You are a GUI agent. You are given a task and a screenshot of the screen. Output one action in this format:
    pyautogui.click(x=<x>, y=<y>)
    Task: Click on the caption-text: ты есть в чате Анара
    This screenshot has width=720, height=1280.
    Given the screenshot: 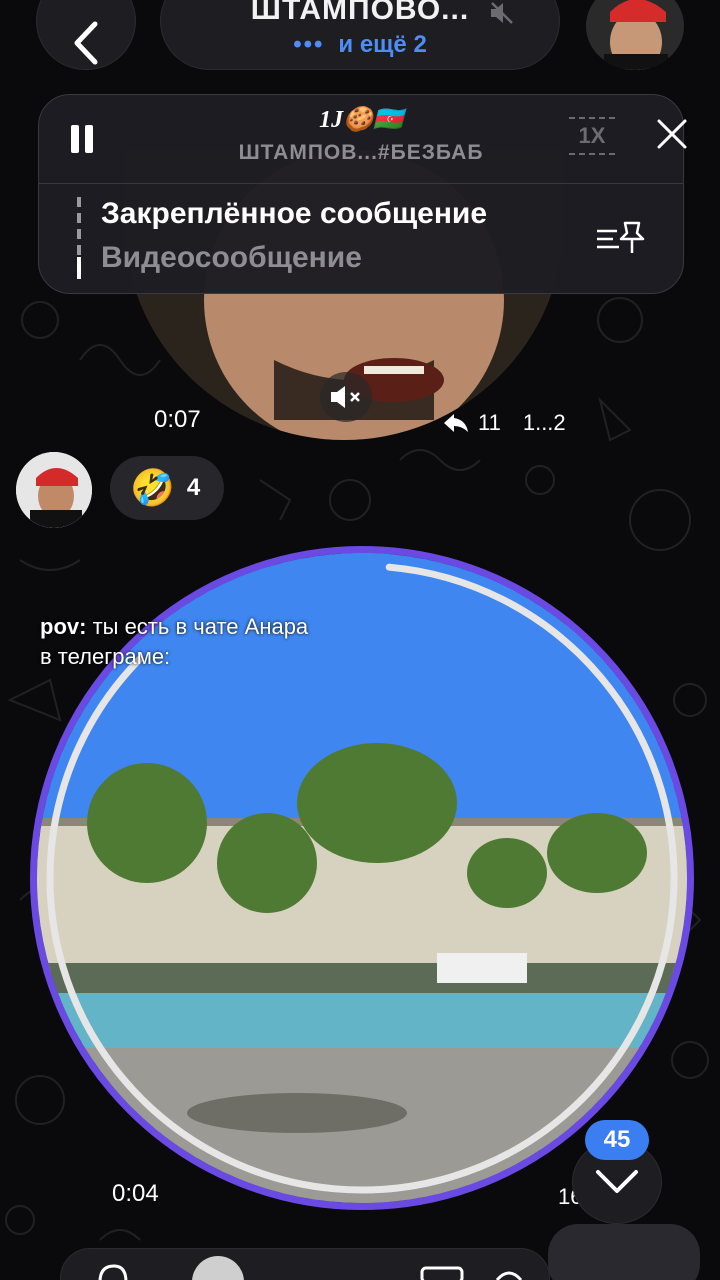 What is the action you would take?
    pyautogui.click(x=197, y=626)
    